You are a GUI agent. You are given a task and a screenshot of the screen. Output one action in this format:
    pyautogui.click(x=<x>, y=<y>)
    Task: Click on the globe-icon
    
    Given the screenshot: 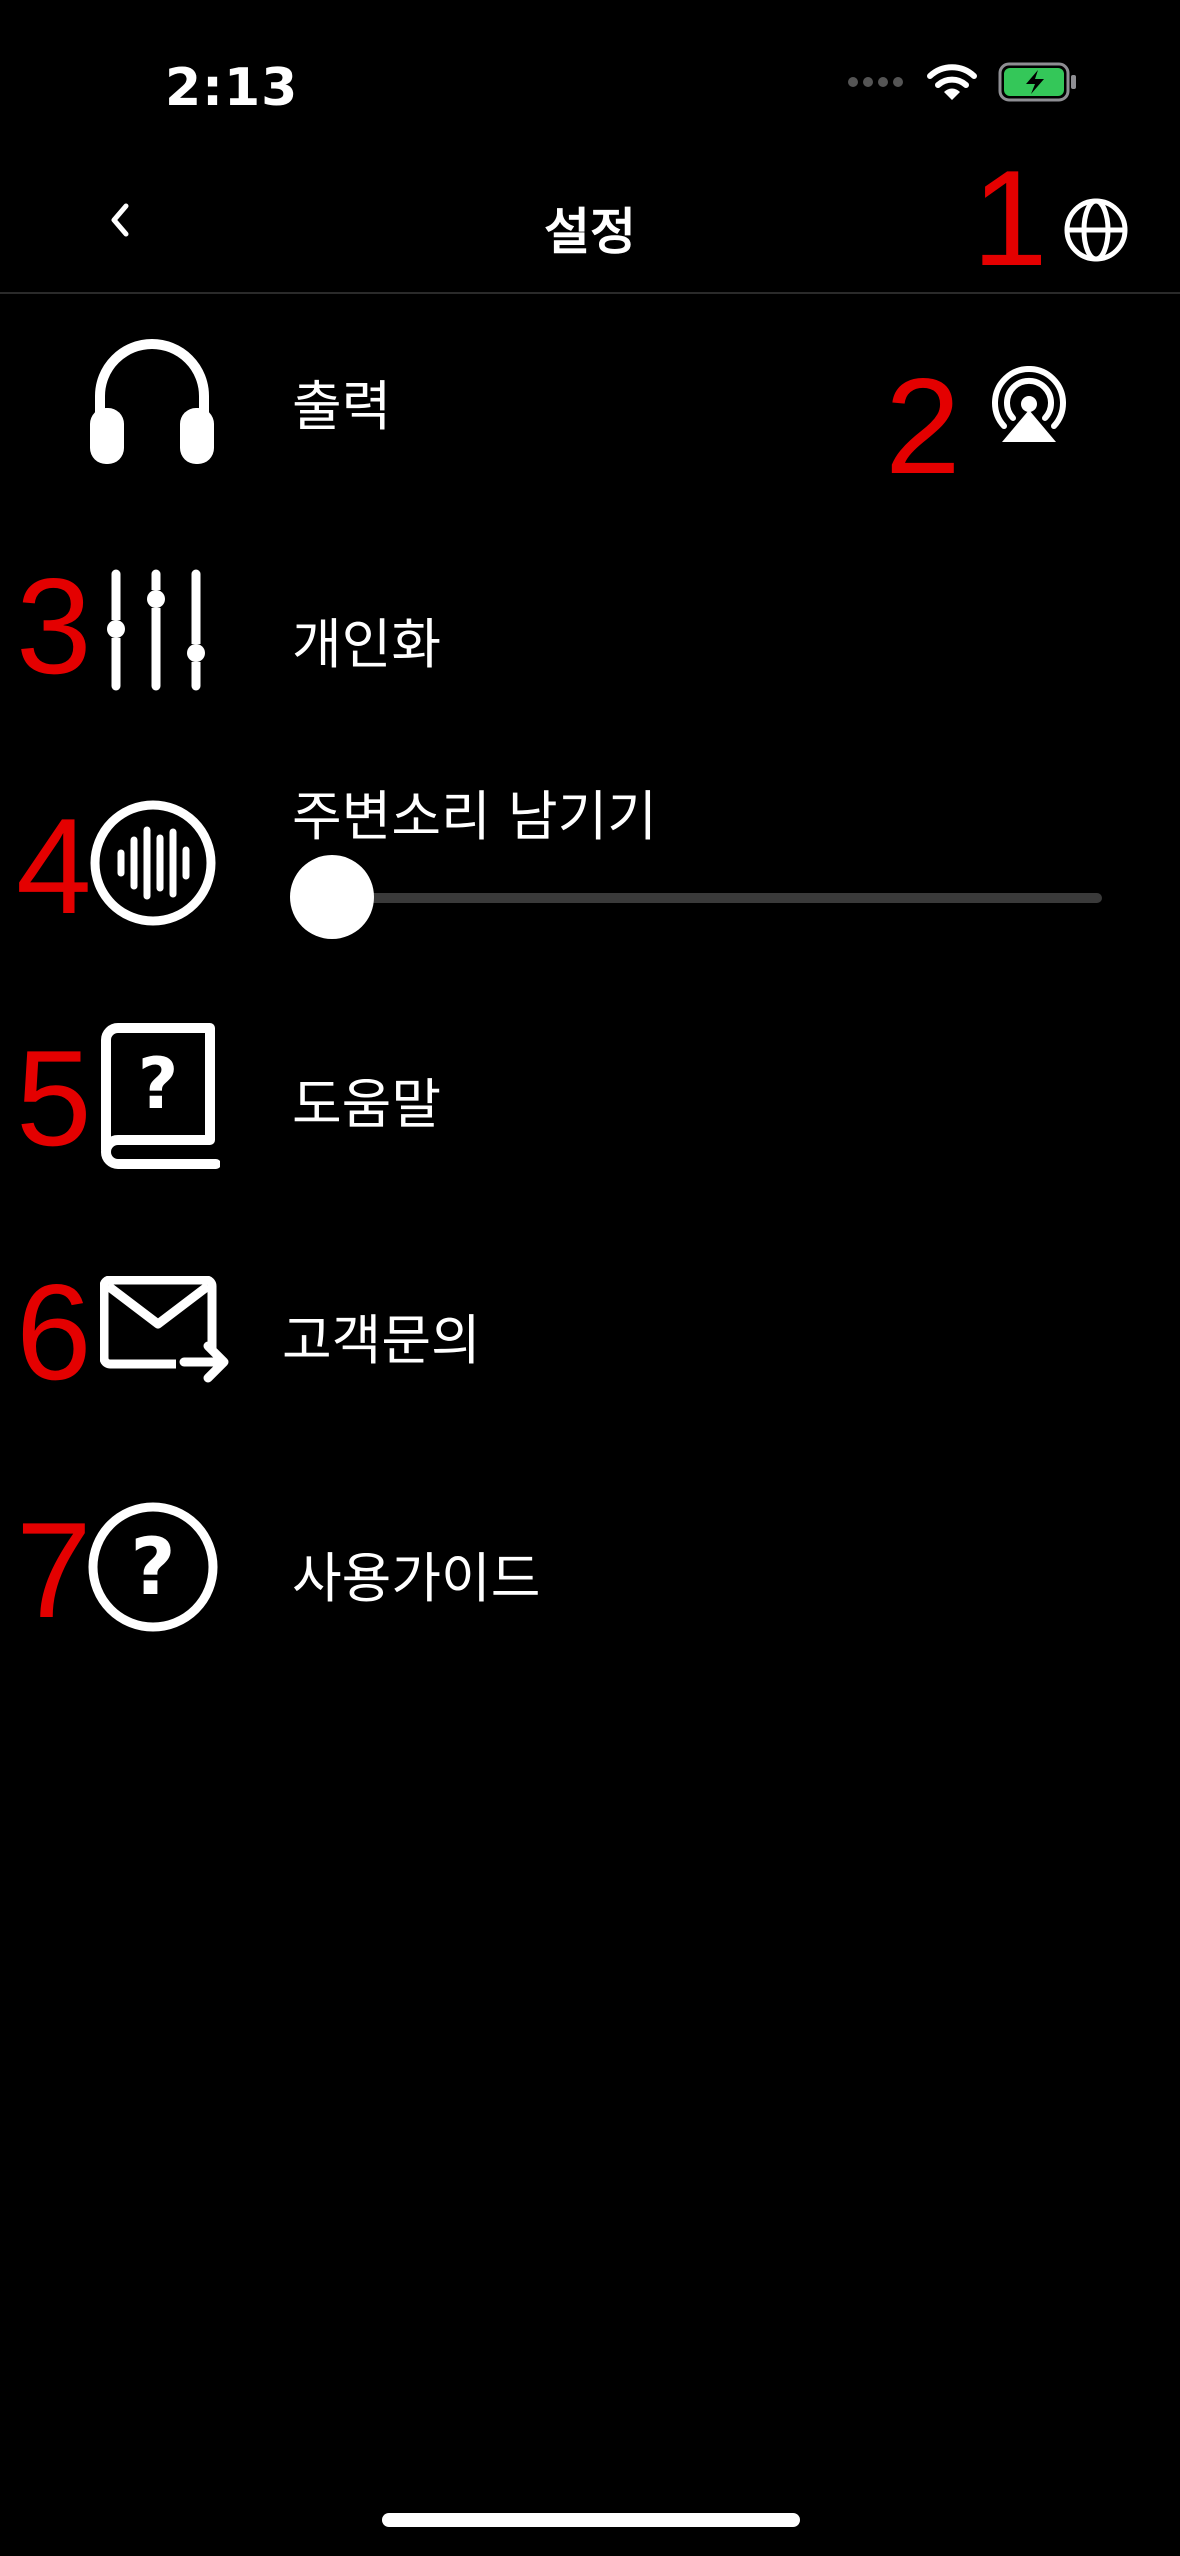 What is the action you would take?
    pyautogui.click(x=1096, y=230)
    